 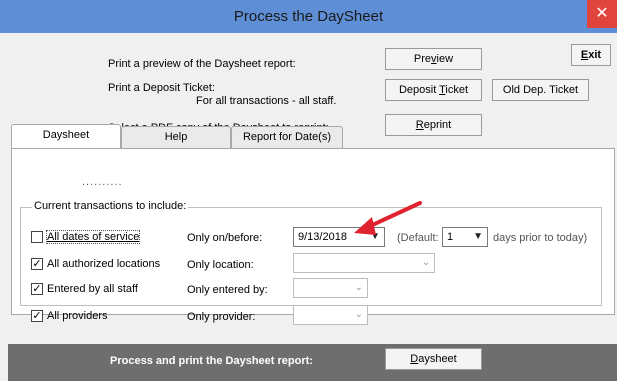 I want to click on label-all-locations: All authorized locations, so click(x=103, y=264).